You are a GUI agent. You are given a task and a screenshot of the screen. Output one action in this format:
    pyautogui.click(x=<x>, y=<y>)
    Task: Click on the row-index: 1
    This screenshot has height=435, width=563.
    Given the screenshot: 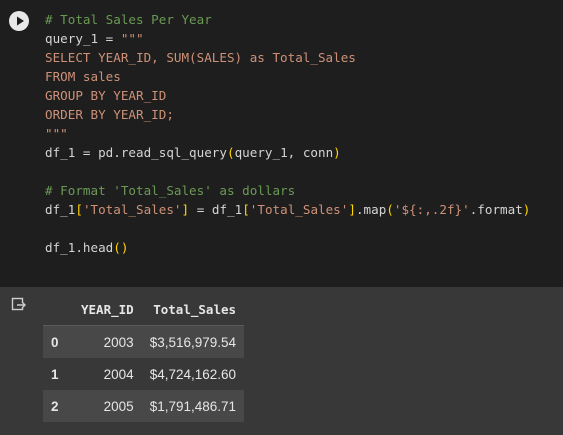 What is the action you would take?
    pyautogui.click(x=58, y=374)
    